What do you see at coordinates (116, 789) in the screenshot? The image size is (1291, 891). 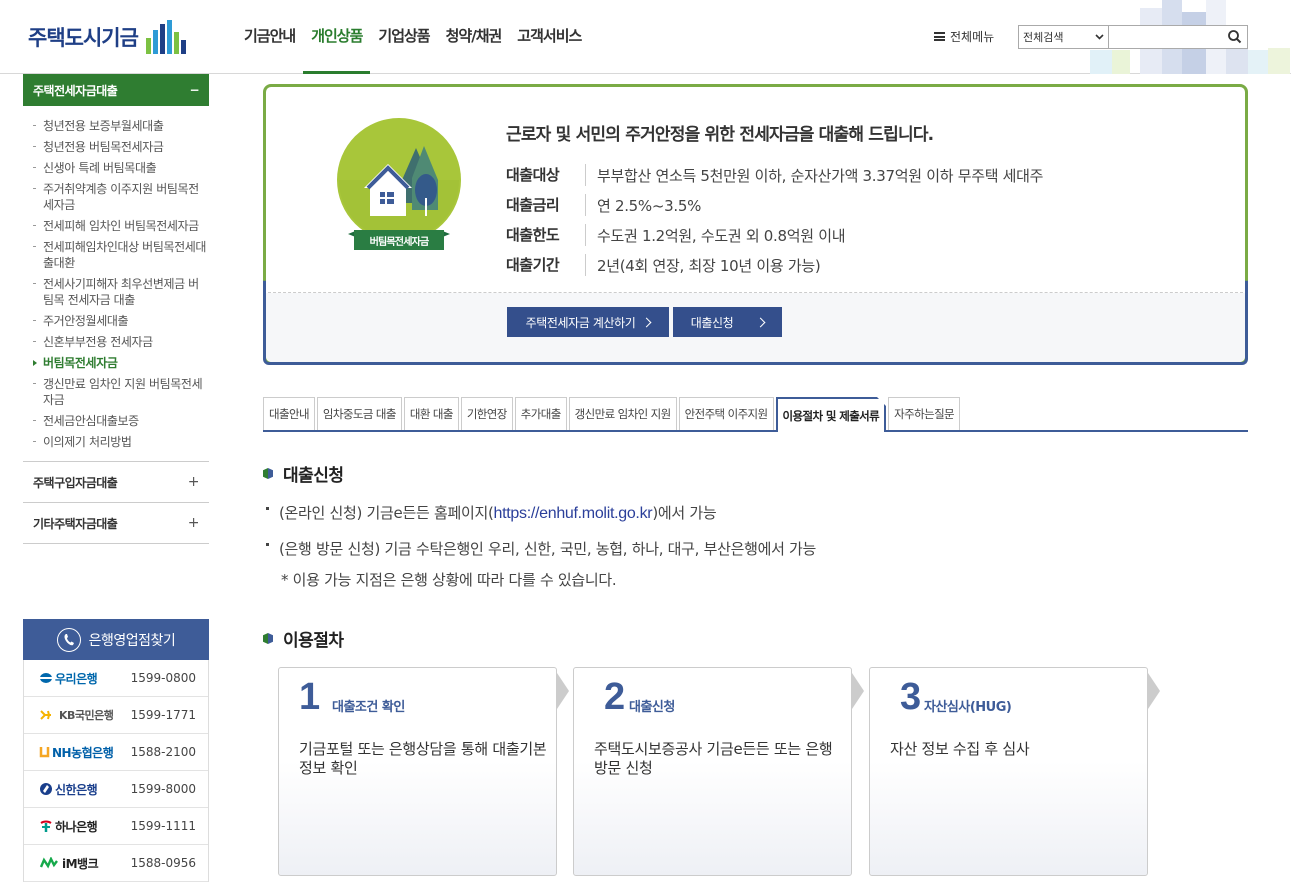 I see `bank-row-shinhan: 신한은행 1599-8000` at bounding box center [116, 789].